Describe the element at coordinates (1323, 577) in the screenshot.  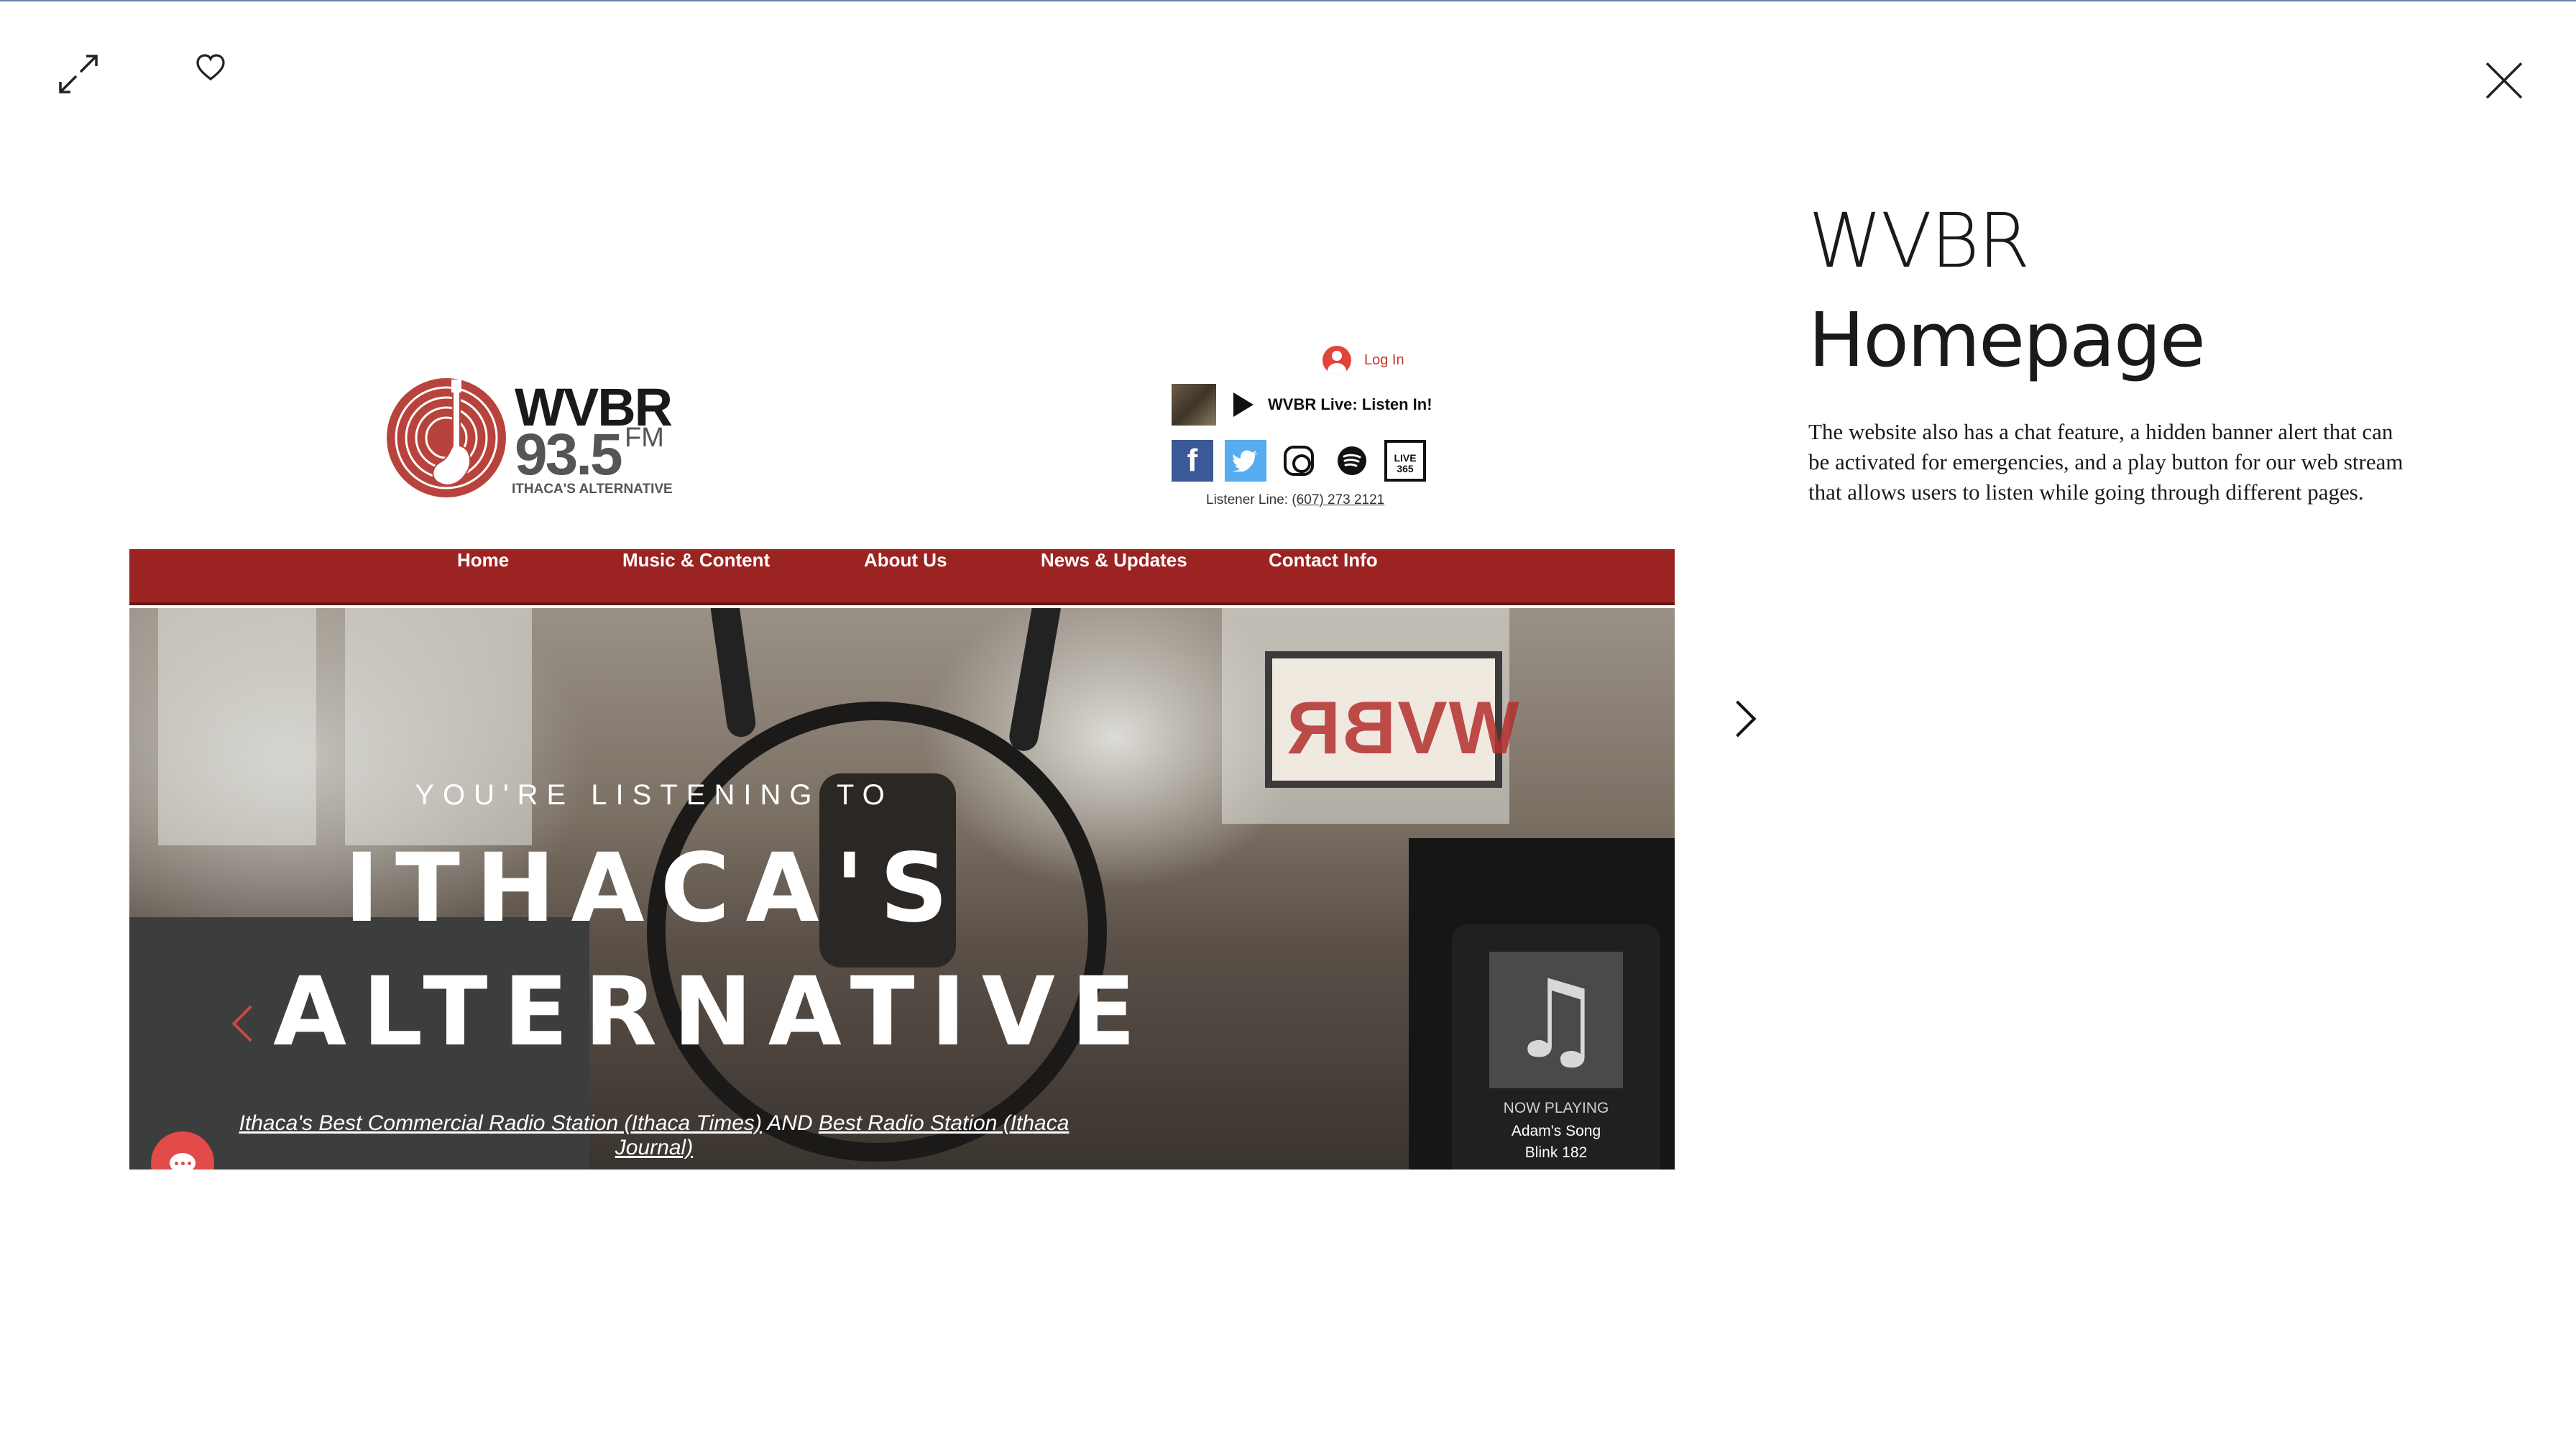
I see `nav-contact-info: Contact Info` at that location.